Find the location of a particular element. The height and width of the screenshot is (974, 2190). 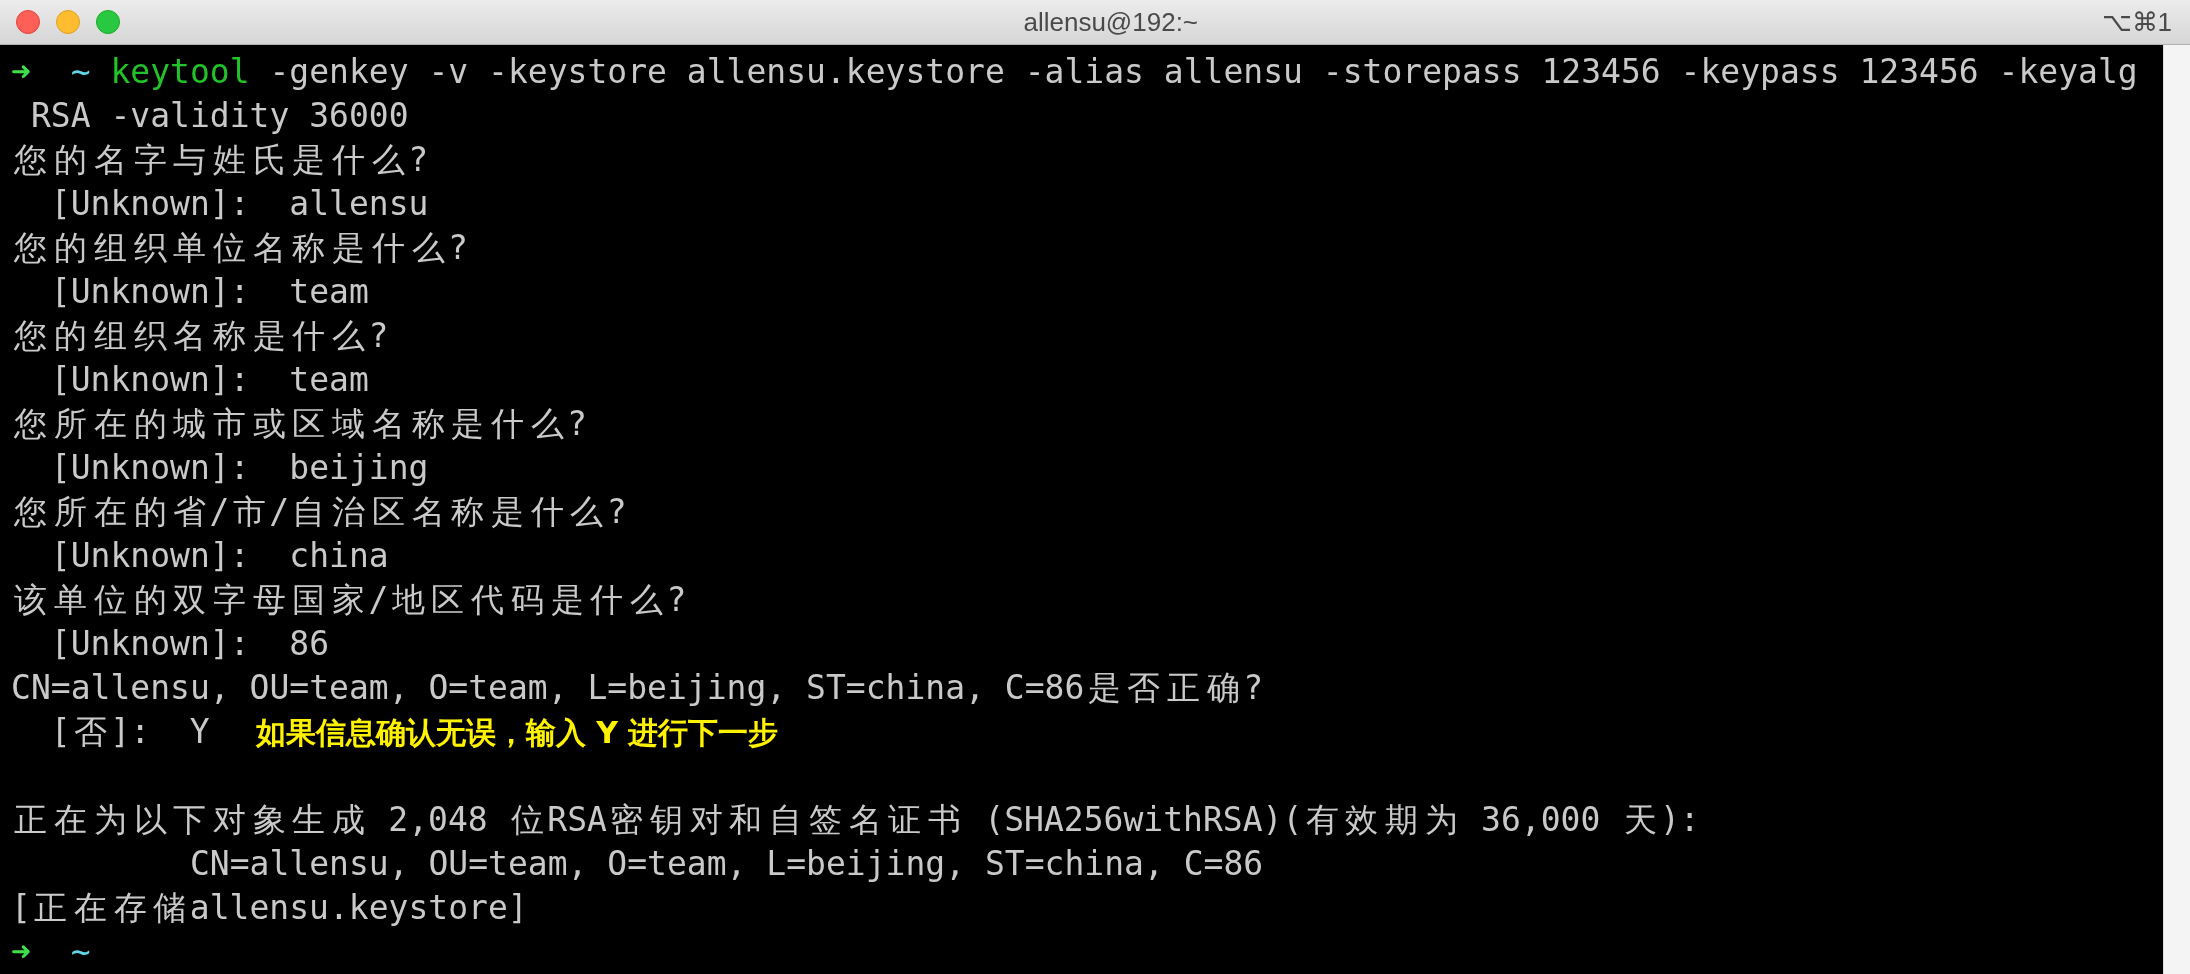

output-text: [正在存储allensu.keystore] is located at coordinates (269, 907).